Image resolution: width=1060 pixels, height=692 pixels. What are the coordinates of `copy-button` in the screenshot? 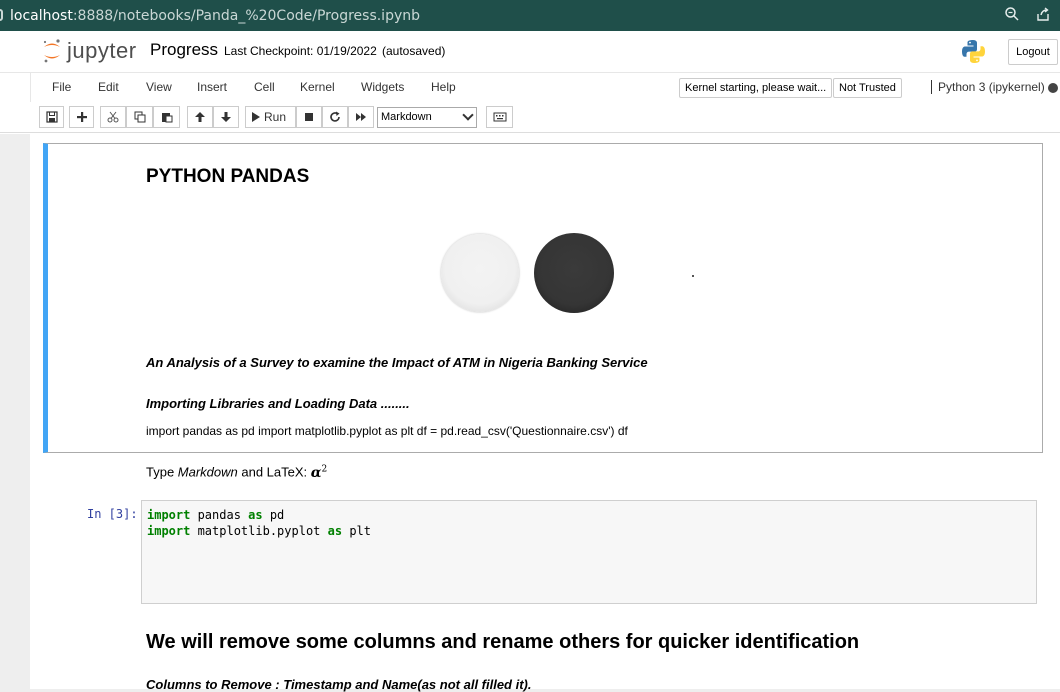 It's located at (139, 117).